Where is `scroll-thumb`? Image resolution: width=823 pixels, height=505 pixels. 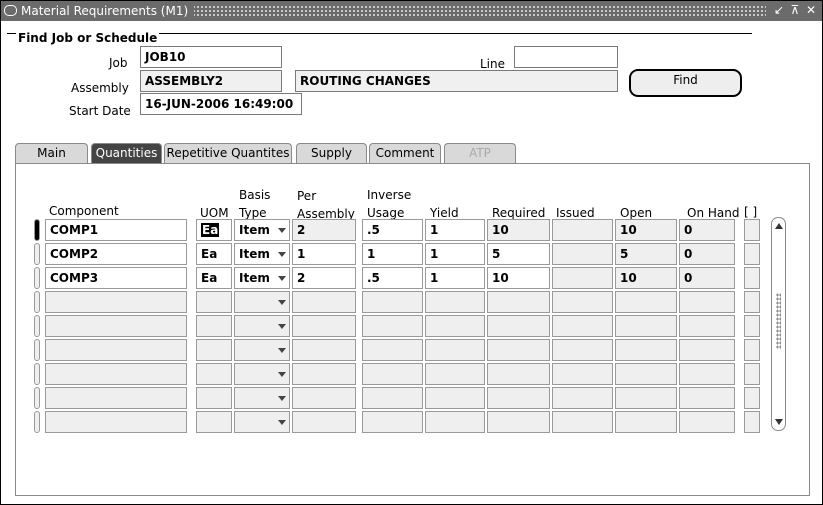
scroll-thumb is located at coordinates (778, 321).